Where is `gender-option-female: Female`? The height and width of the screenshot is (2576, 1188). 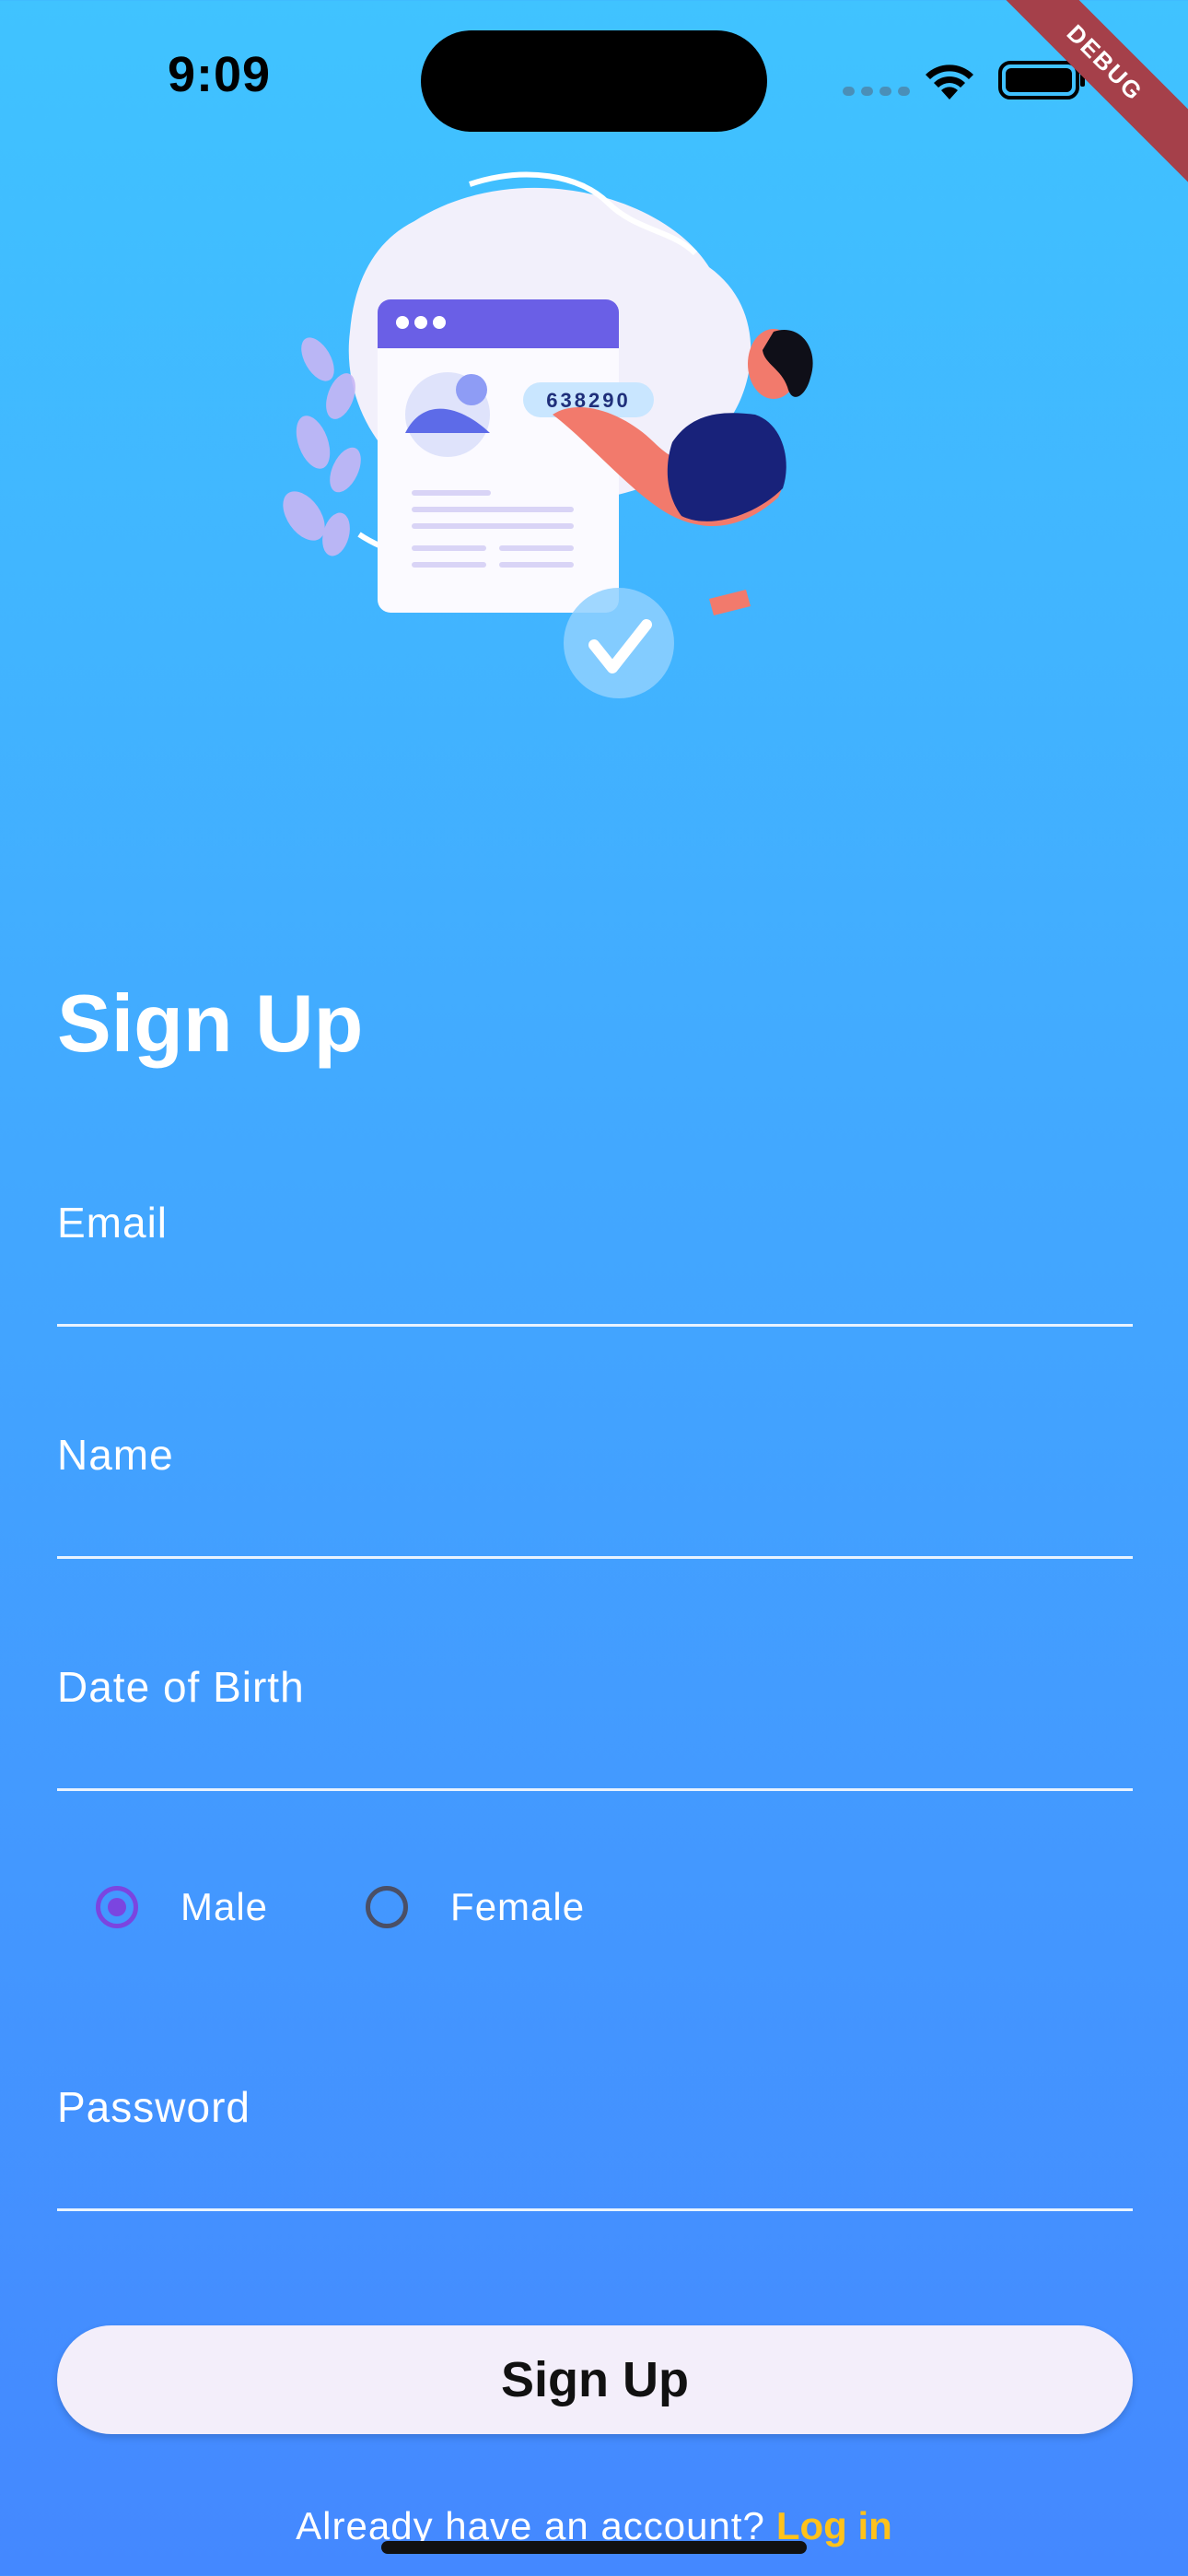
gender-option-female: Female is located at coordinates (476, 1907).